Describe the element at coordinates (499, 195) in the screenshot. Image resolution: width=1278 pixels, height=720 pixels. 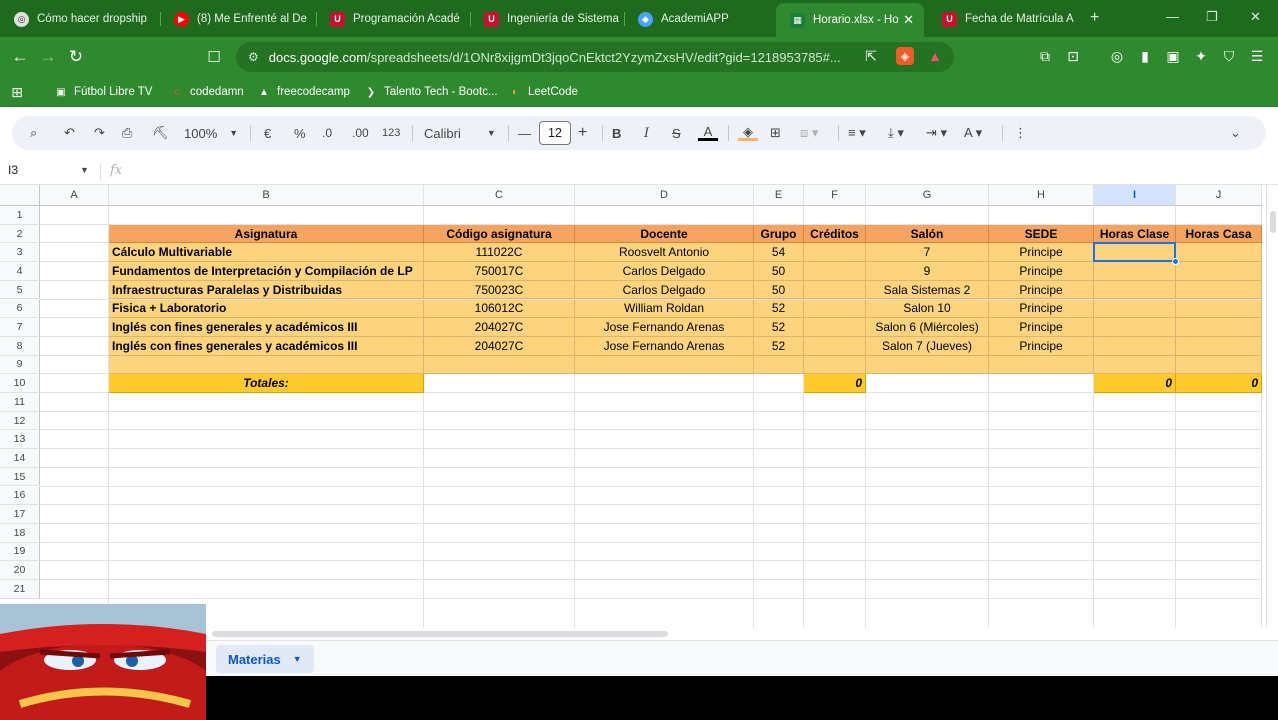
I see `column-header-c: C` at that location.